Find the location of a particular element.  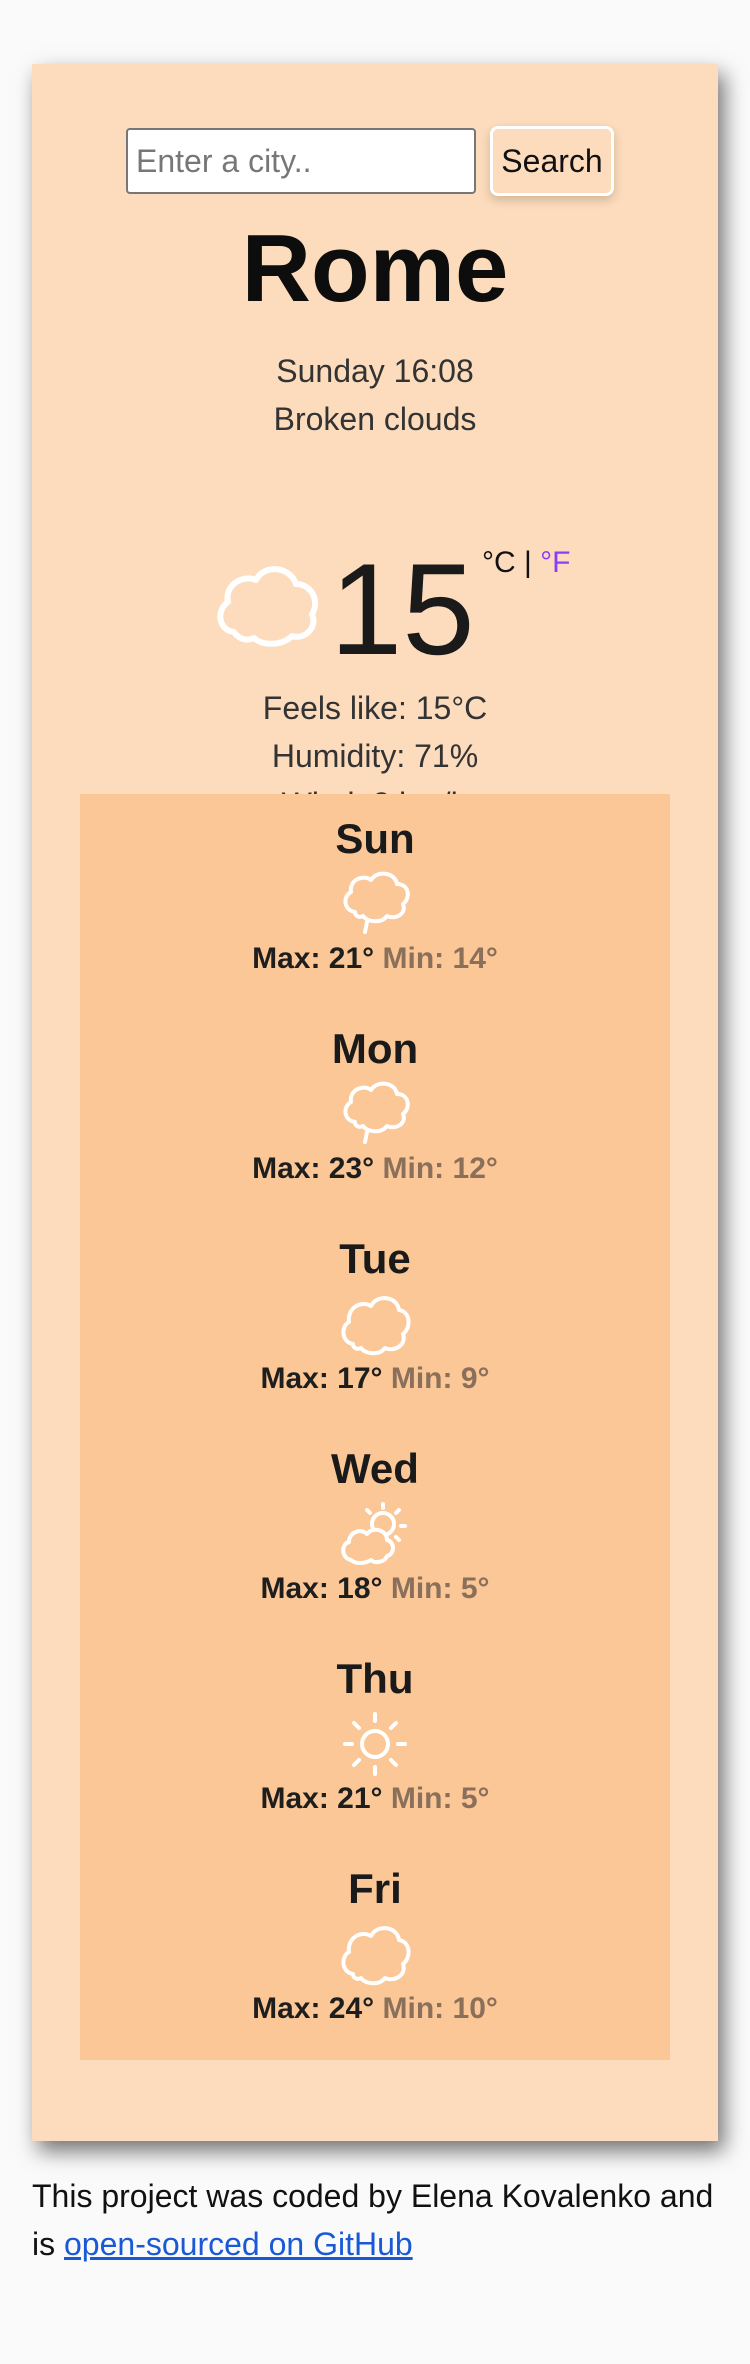

unit-toggle: °C | °F is located at coordinates (526, 563).